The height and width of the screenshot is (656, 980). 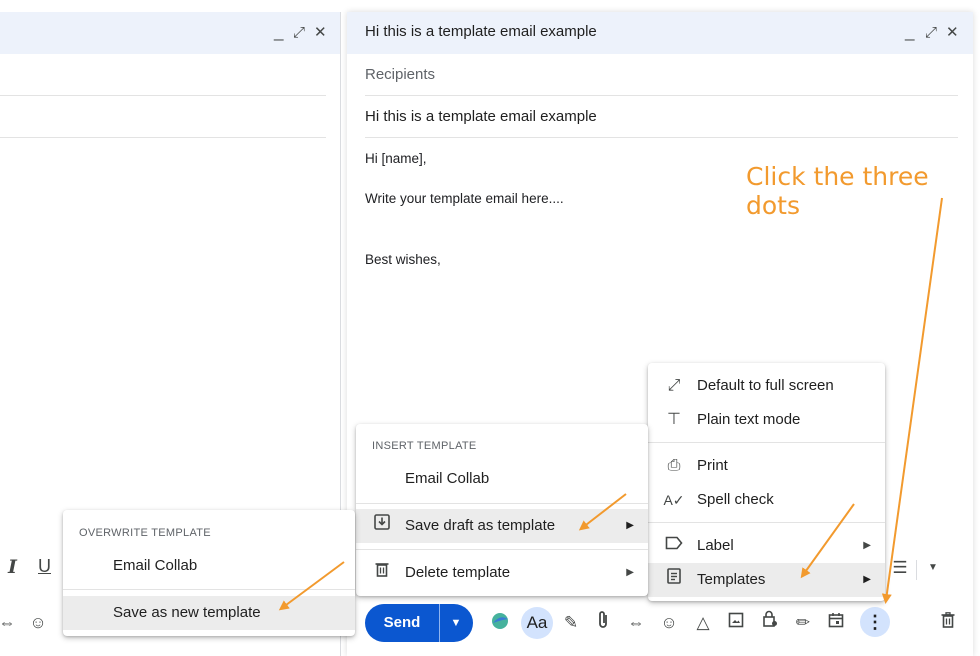 What do you see at coordinates (912, 400) in the screenshot?
I see `arrow-to-three-dots` at bounding box center [912, 400].